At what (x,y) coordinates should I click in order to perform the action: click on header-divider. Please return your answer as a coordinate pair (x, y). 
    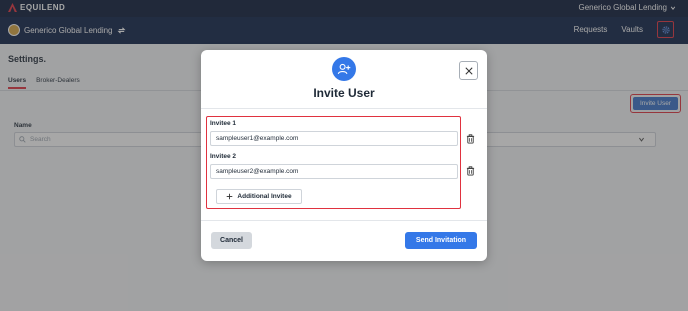
    Looking at the image, I should click on (344, 108).